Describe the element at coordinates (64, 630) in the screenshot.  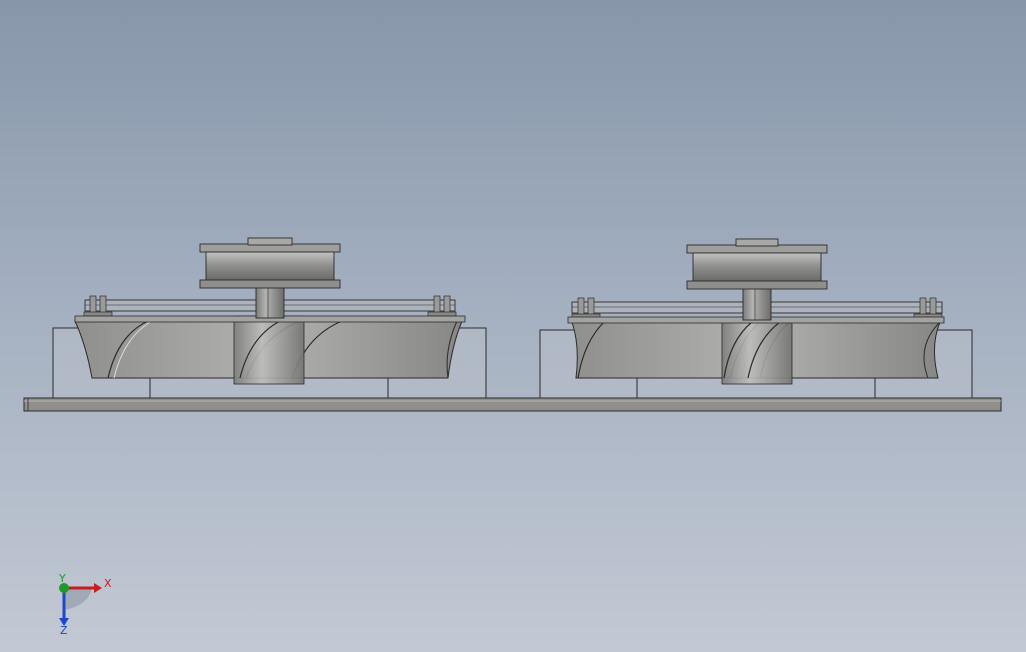
I see `z-axis-label: Z` at that location.